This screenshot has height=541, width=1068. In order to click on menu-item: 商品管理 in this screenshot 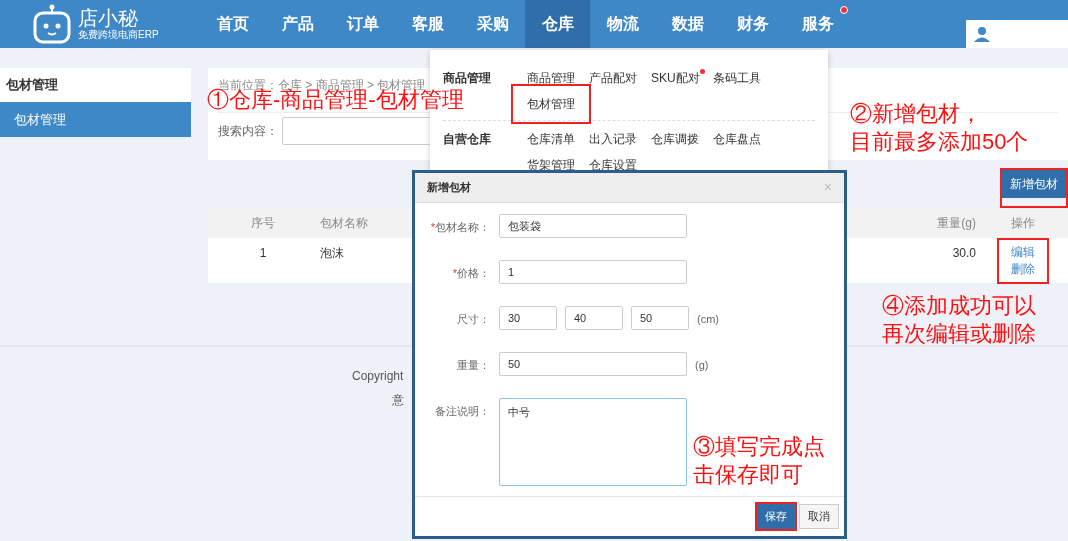, I will do `click(551, 78)`.